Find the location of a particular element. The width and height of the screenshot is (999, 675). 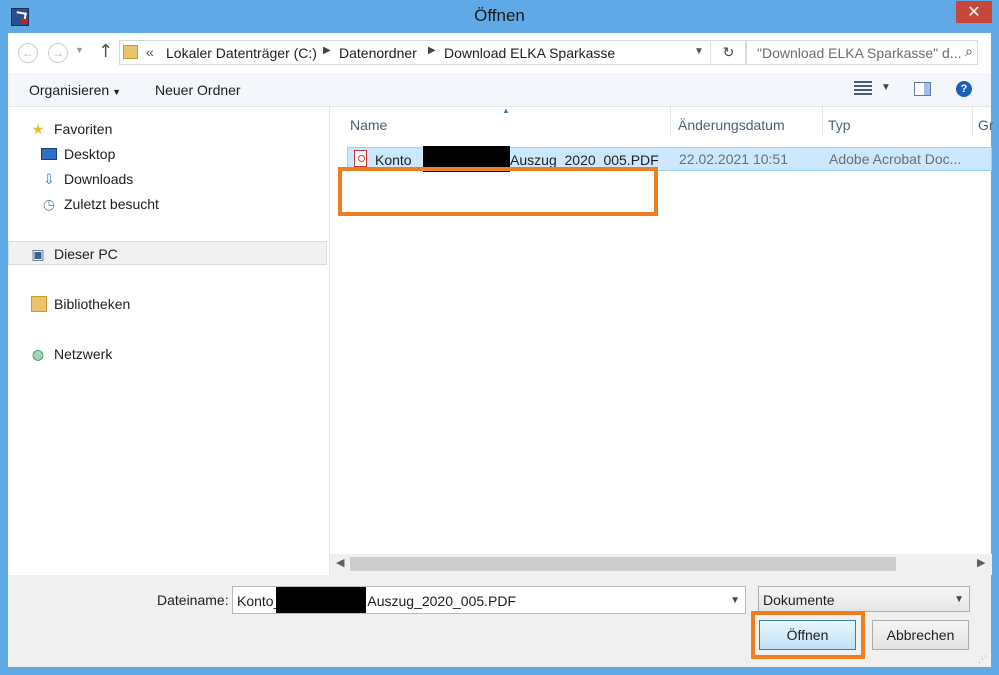

search-icon: ⌕ is located at coordinates (969, 51).